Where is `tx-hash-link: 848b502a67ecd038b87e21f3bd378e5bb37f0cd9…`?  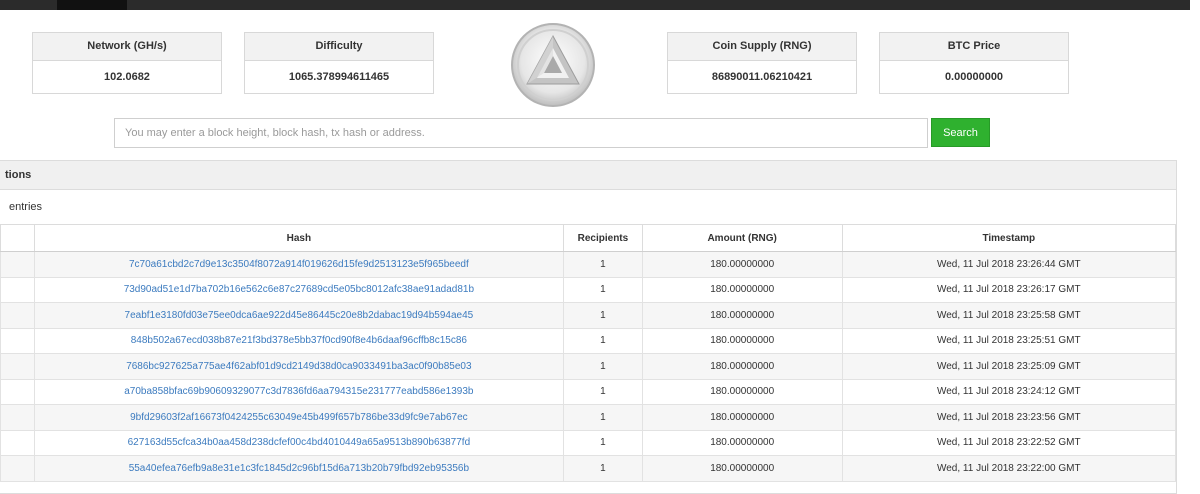 tx-hash-link: 848b502a67ecd038b87e21f3bd378e5bb37f0cd9… is located at coordinates (299, 340).